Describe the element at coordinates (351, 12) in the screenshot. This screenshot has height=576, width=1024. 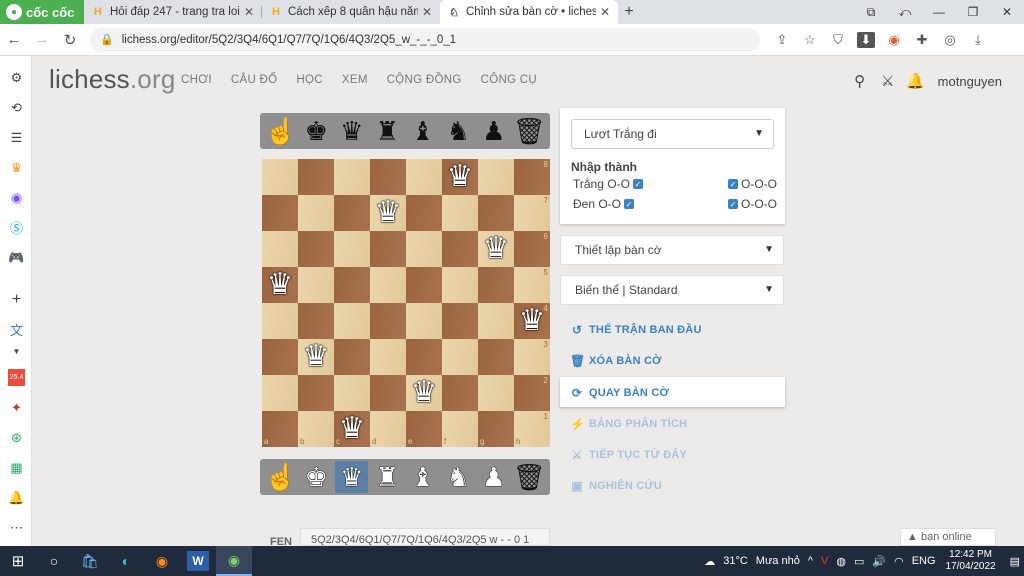
I see `browser-tab-2: H Cách xếp 8 quân hậu nằm tre ✕` at that location.